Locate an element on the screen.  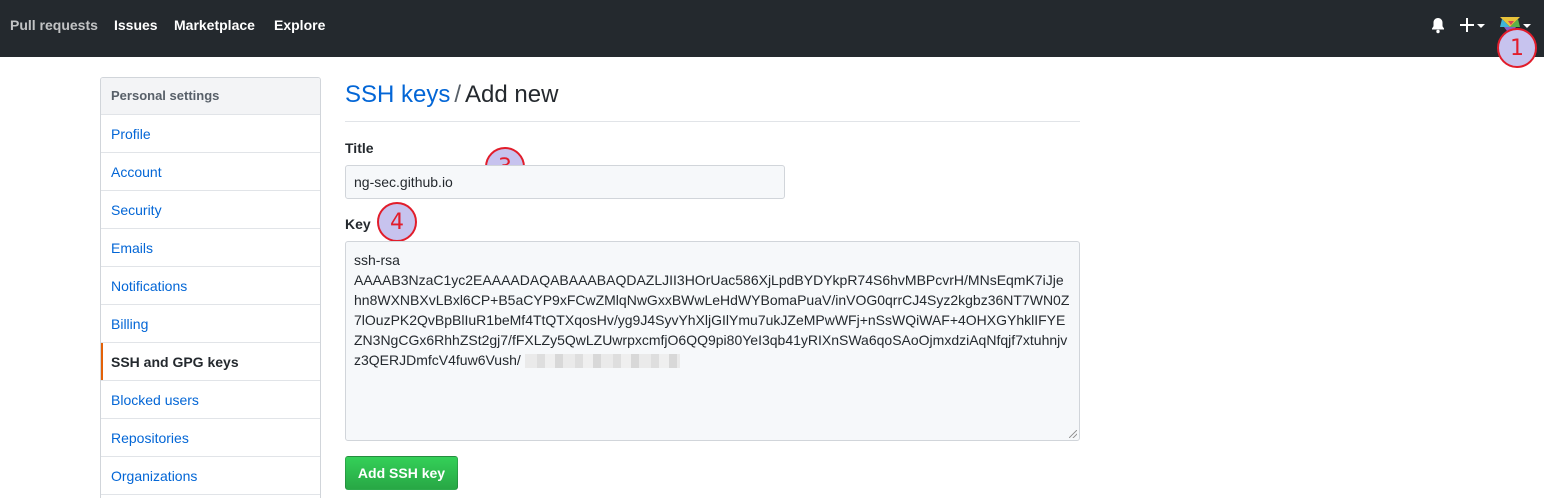
key-text-line: z3QERJDmfcV4fuw6Vush/ is located at coordinates (437, 360).